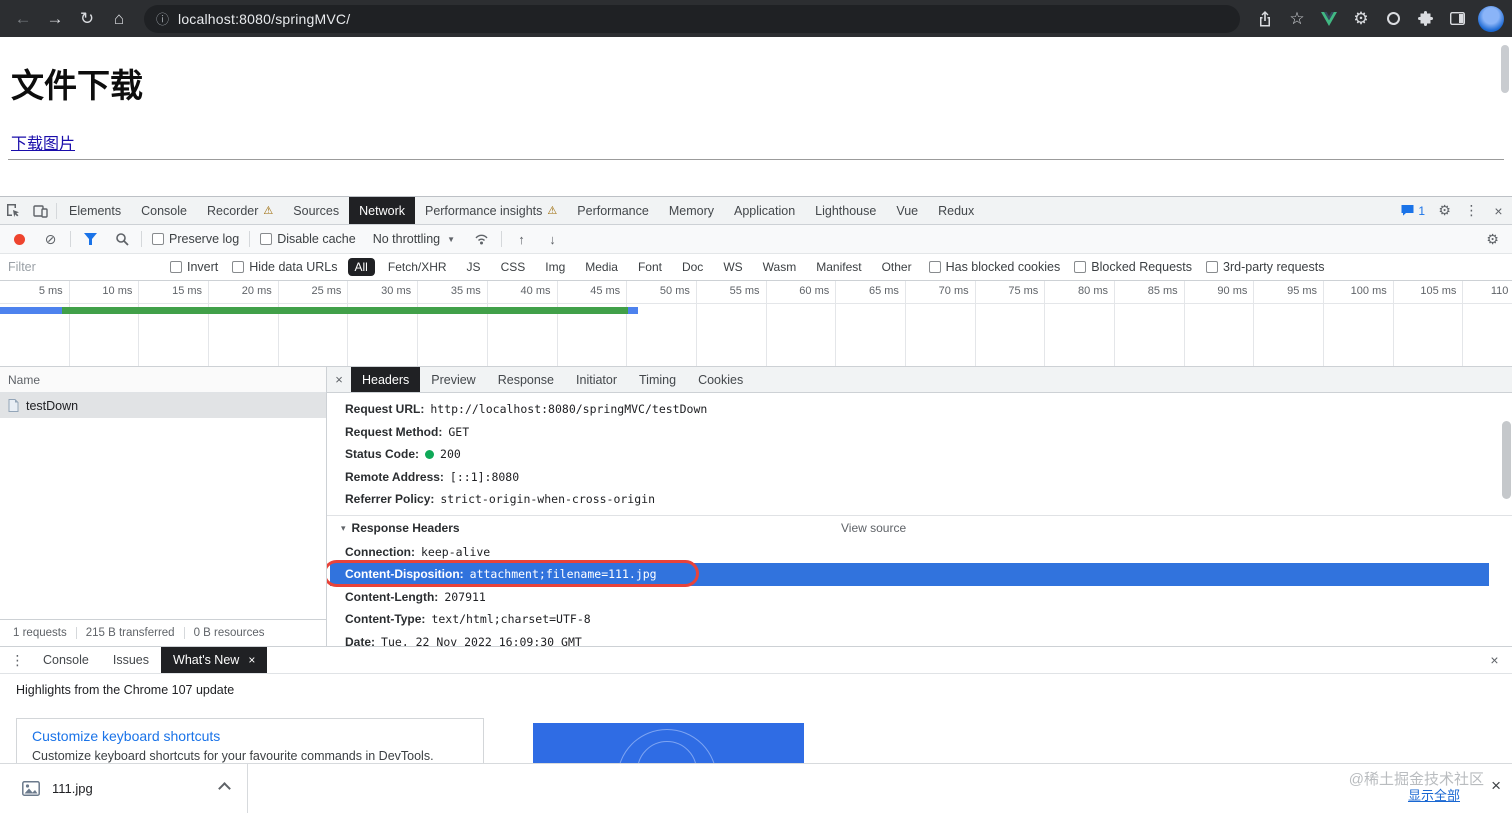 The height and width of the screenshot is (813, 1512). What do you see at coordinates (316, 210) in the screenshot?
I see `tab-sources: Sources` at bounding box center [316, 210].